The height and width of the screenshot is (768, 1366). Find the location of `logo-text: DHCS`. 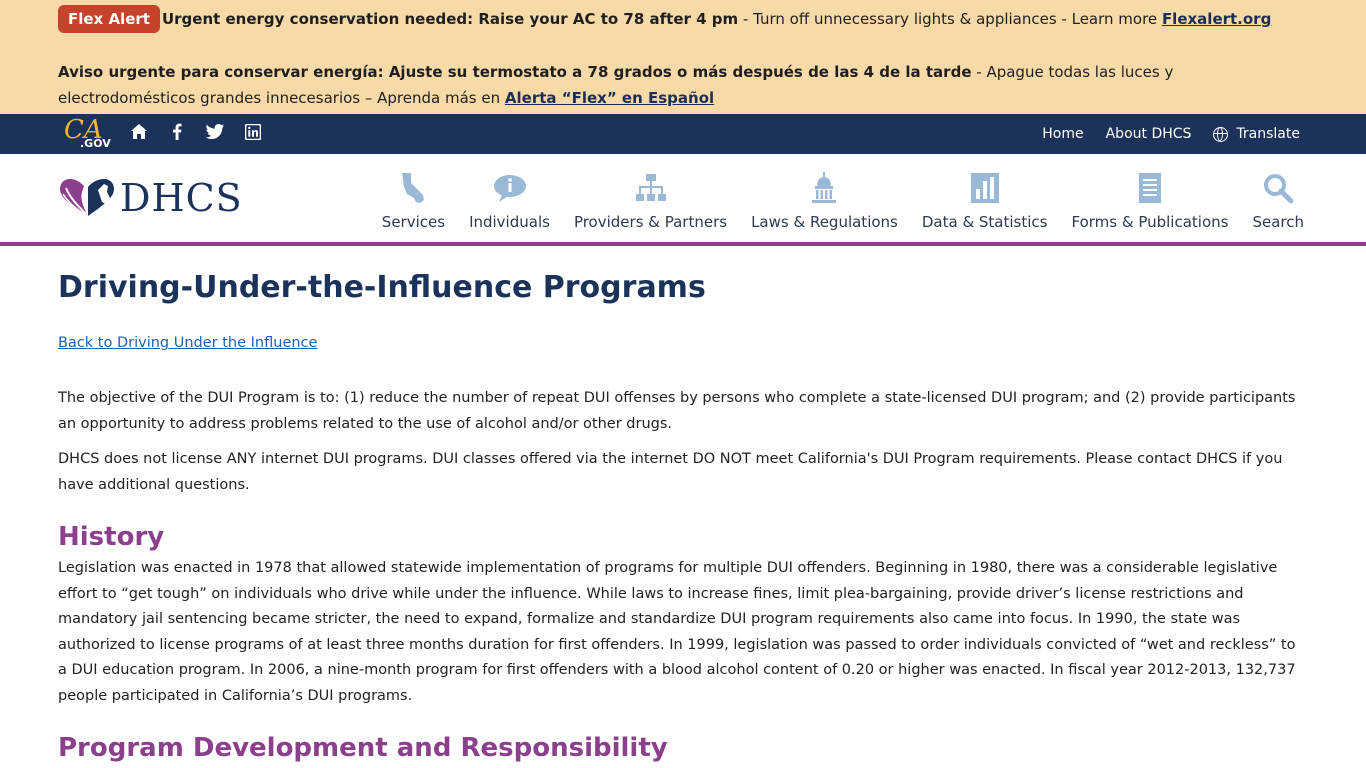

logo-text: DHCS is located at coordinates (181, 198).